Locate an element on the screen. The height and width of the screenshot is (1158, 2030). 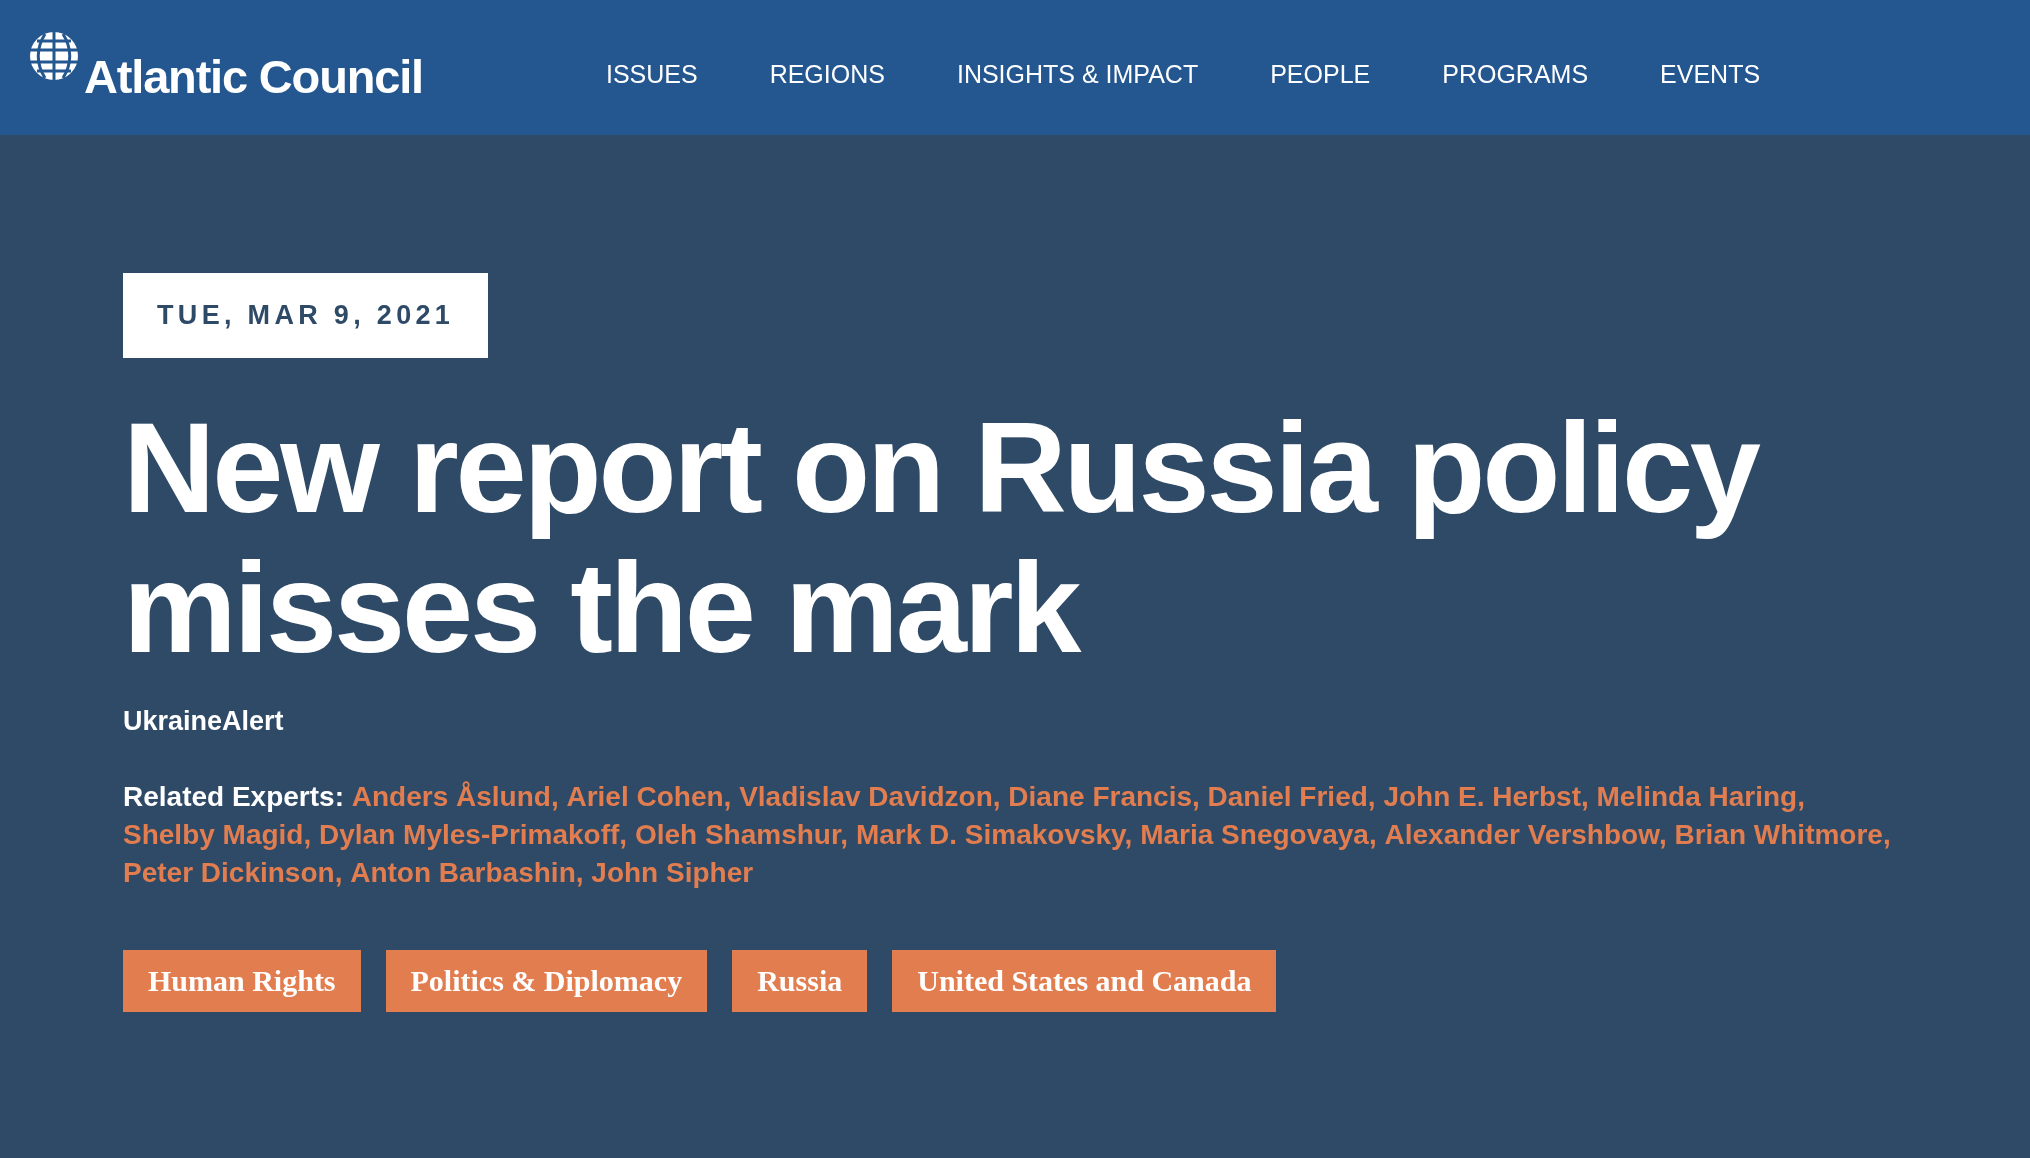
expert-link: Ariel Cohen, is located at coordinates (649, 796).